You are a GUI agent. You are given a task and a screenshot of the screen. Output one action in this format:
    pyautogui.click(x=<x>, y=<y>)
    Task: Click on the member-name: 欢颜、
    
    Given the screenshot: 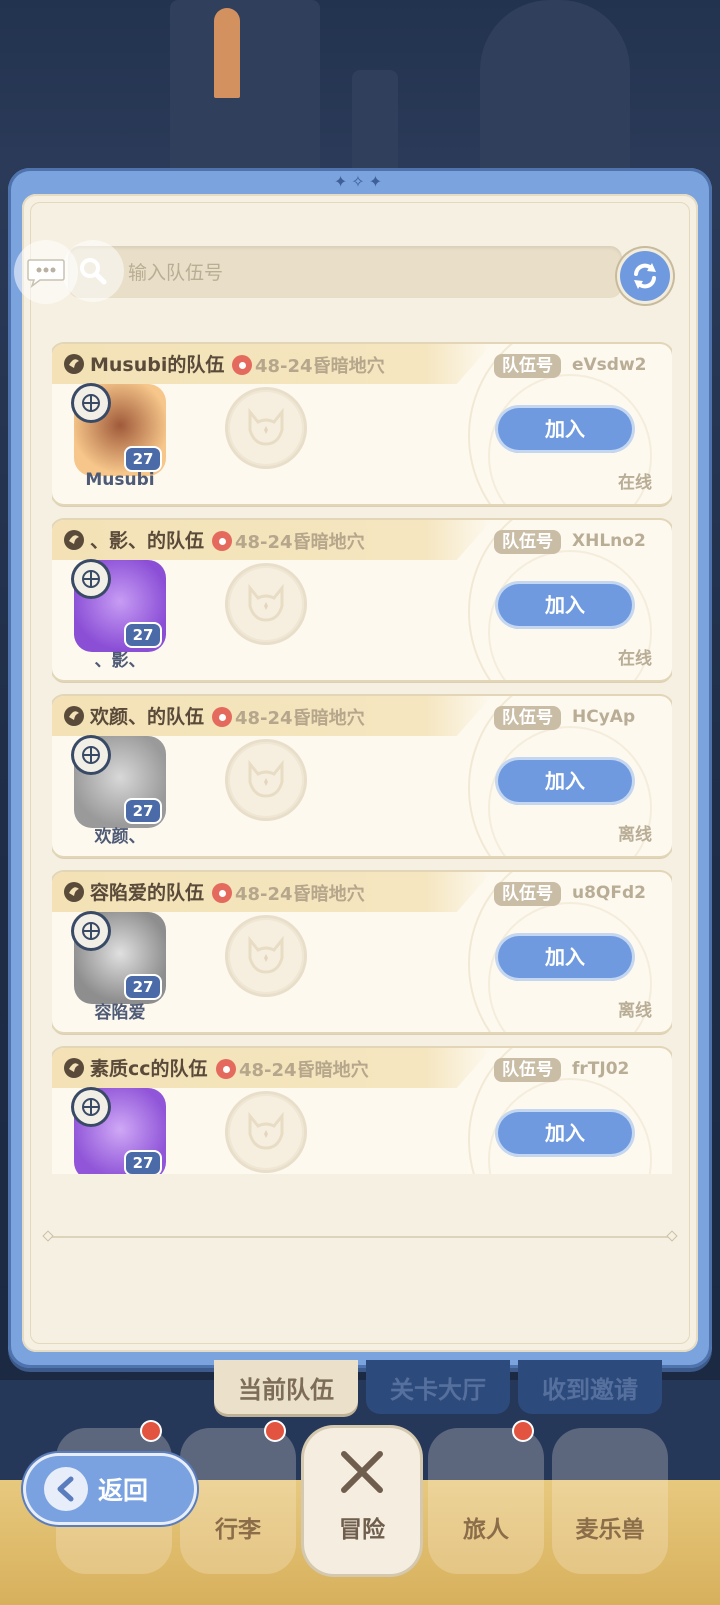 What is the action you would take?
    pyautogui.click(x=120, y=837)
    